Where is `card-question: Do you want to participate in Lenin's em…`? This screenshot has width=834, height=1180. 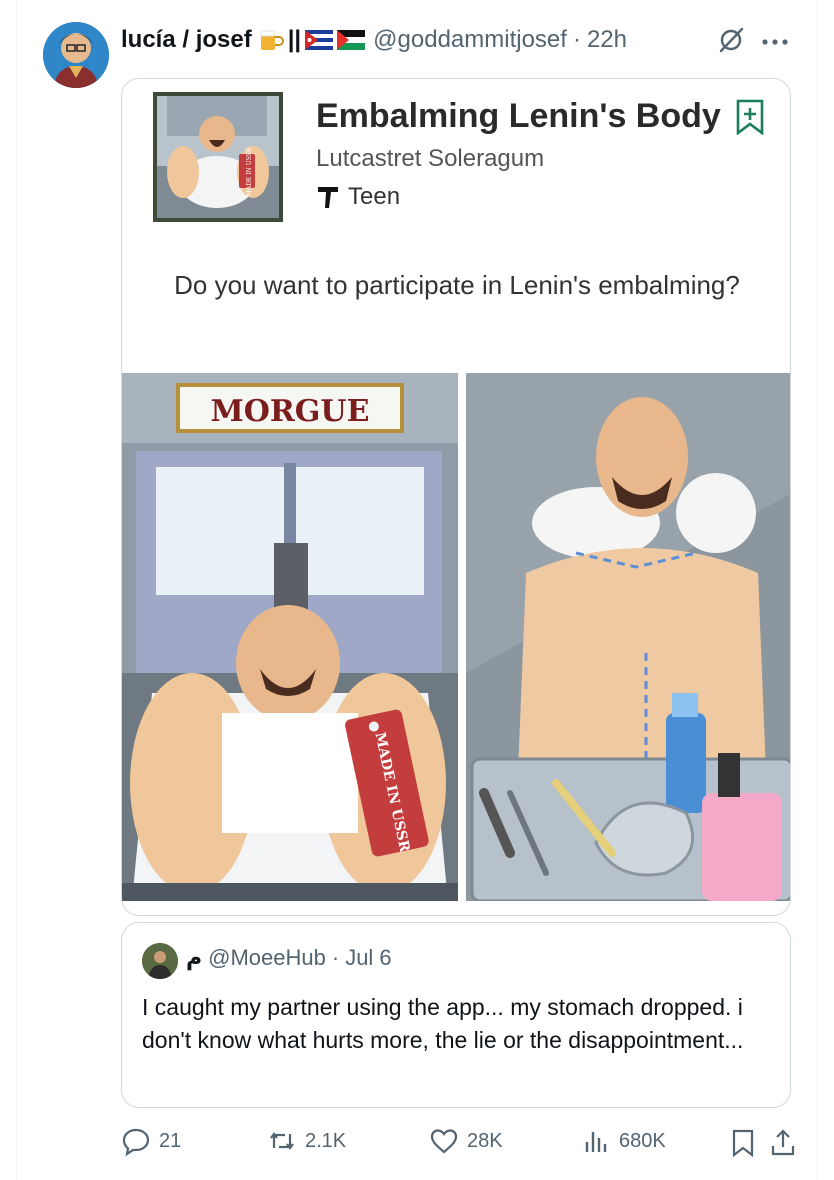 card-question: Do you want to participate in Lenin's em… is located at coordinates (457, 285).